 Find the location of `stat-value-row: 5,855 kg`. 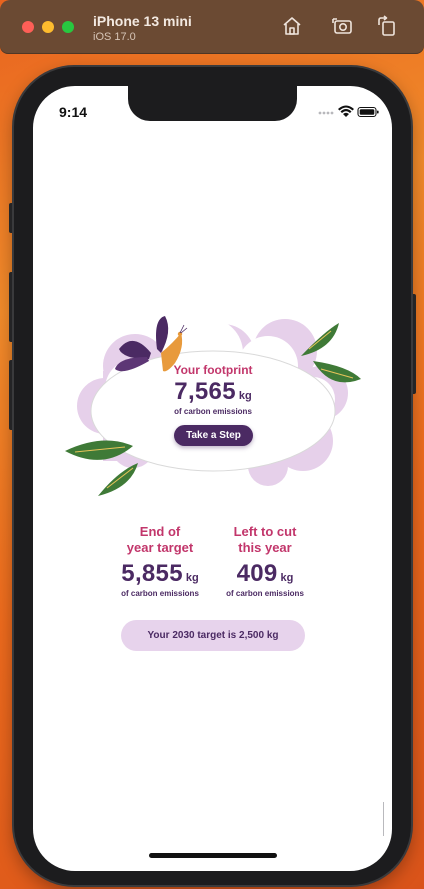

stat-value-row: 5,855 kg is located at coordinates (160, 574).